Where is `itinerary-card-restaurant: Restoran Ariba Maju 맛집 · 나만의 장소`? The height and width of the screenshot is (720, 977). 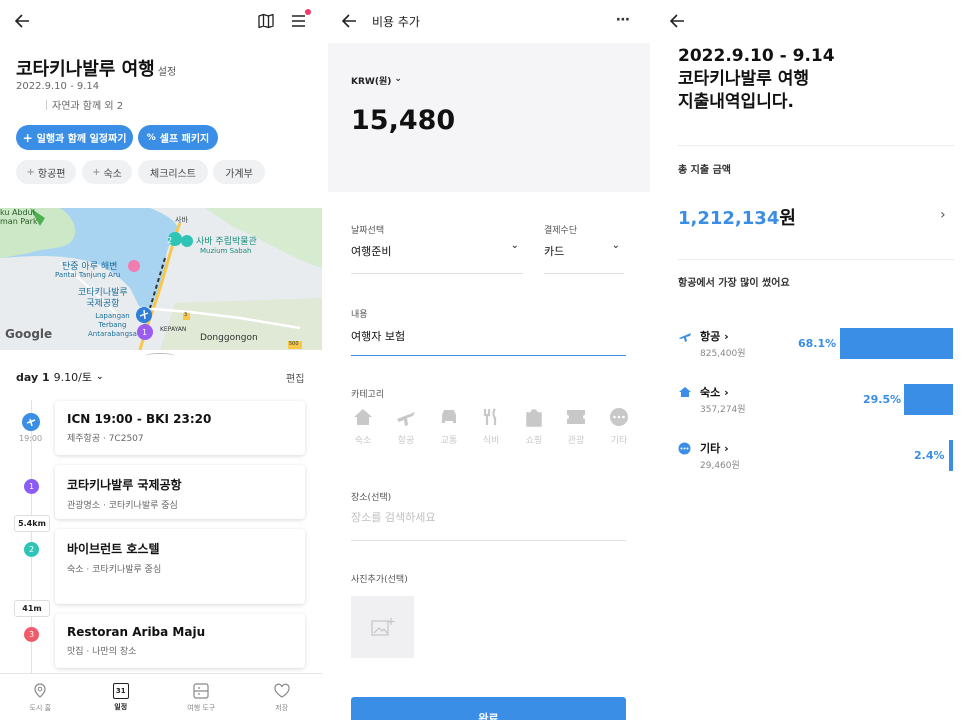
itinerary-card-restaurant: Restoran Ariba Maju 맛집 · 나만의 장소 is located at coordinates (180, 641).